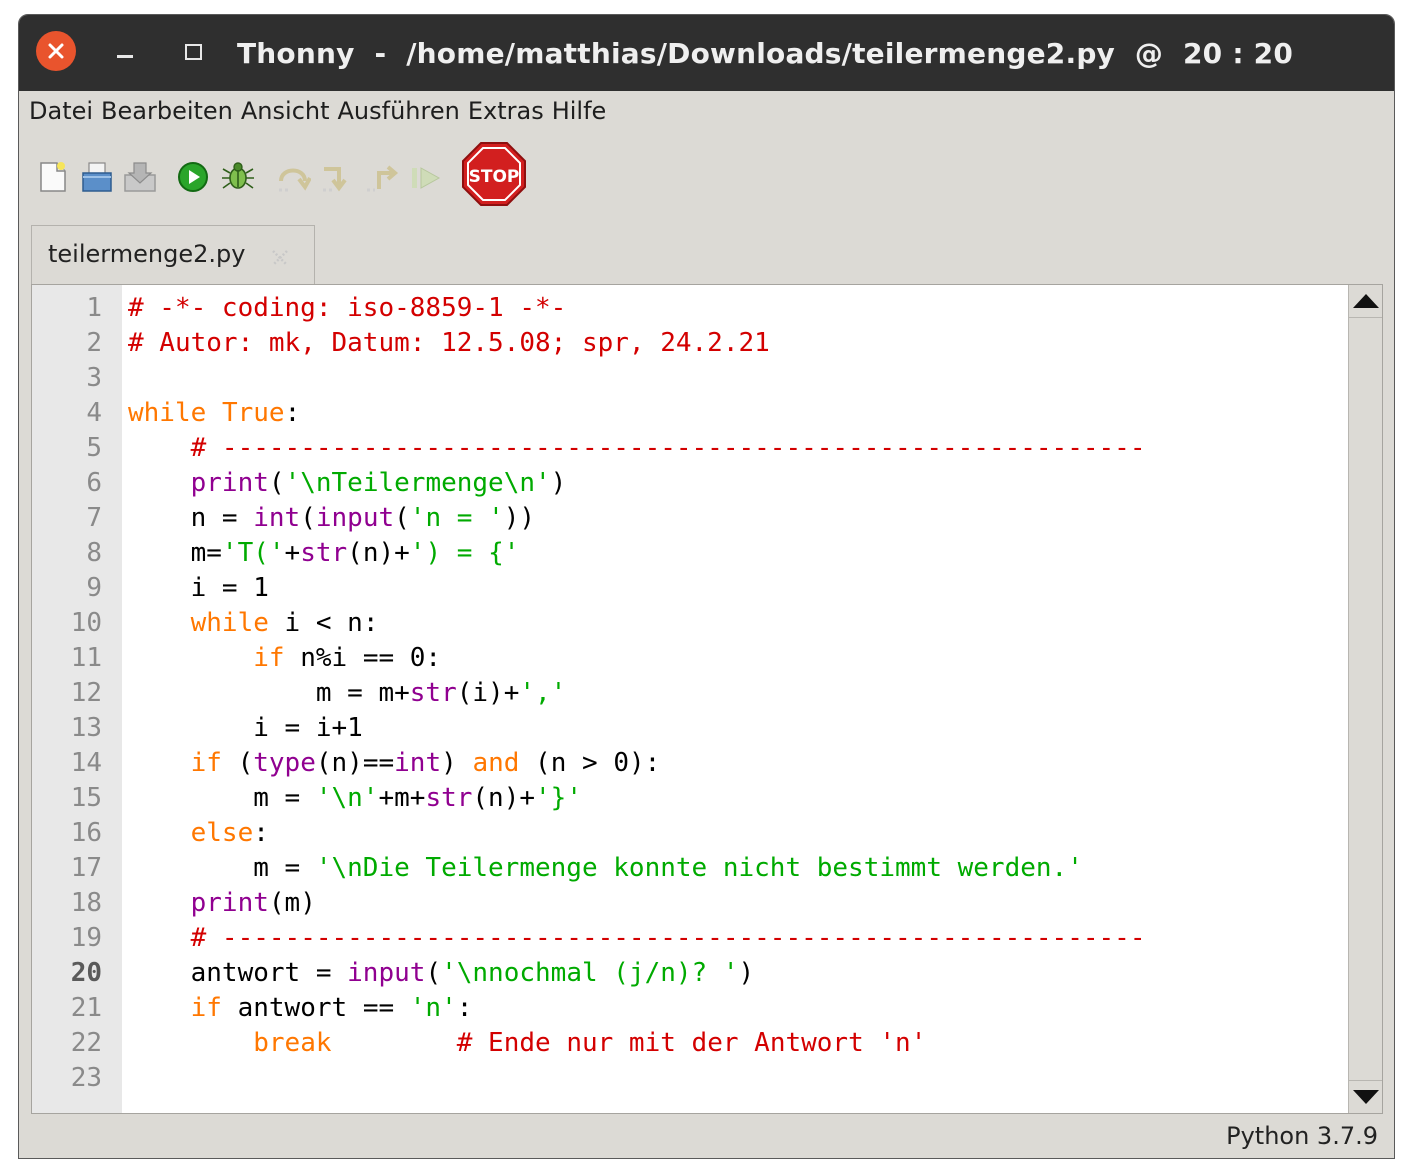 The image size is (1415, 1176). Describe the element at coordinates (338, 180) in the screenshot. I see `step-into-button` at that location.